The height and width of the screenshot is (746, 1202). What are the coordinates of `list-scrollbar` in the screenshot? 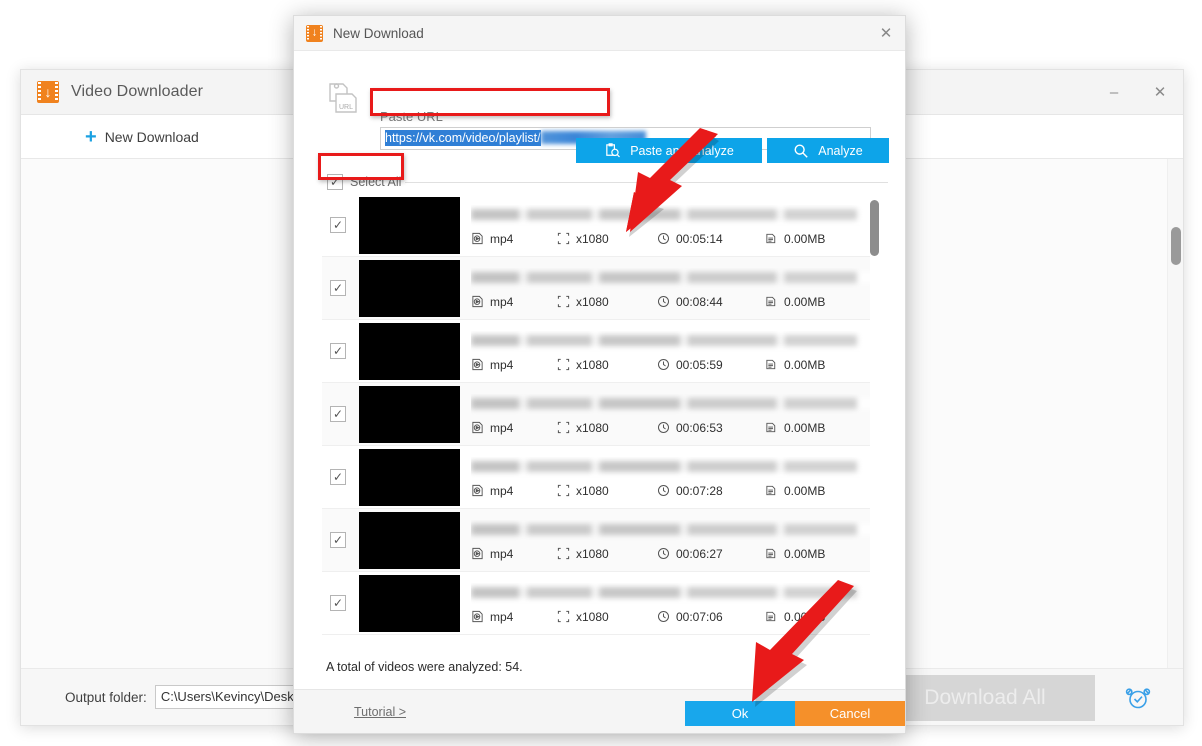 It's located at (874, 422).